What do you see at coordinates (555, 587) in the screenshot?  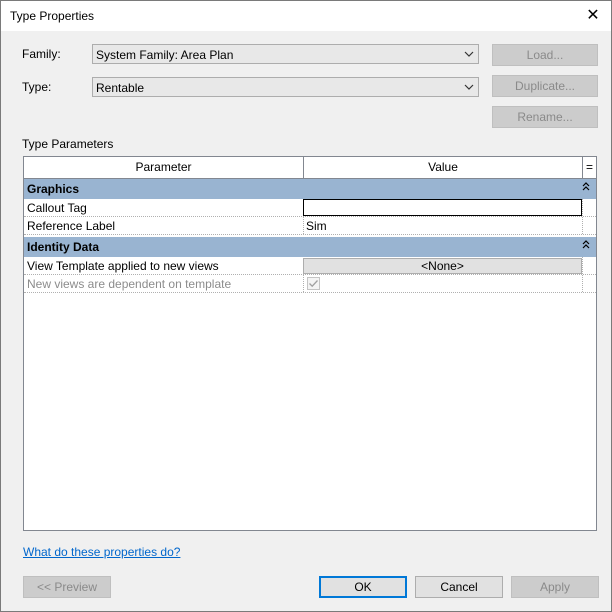 I see `apply-button: Apply` at bounding box center [555, 587].